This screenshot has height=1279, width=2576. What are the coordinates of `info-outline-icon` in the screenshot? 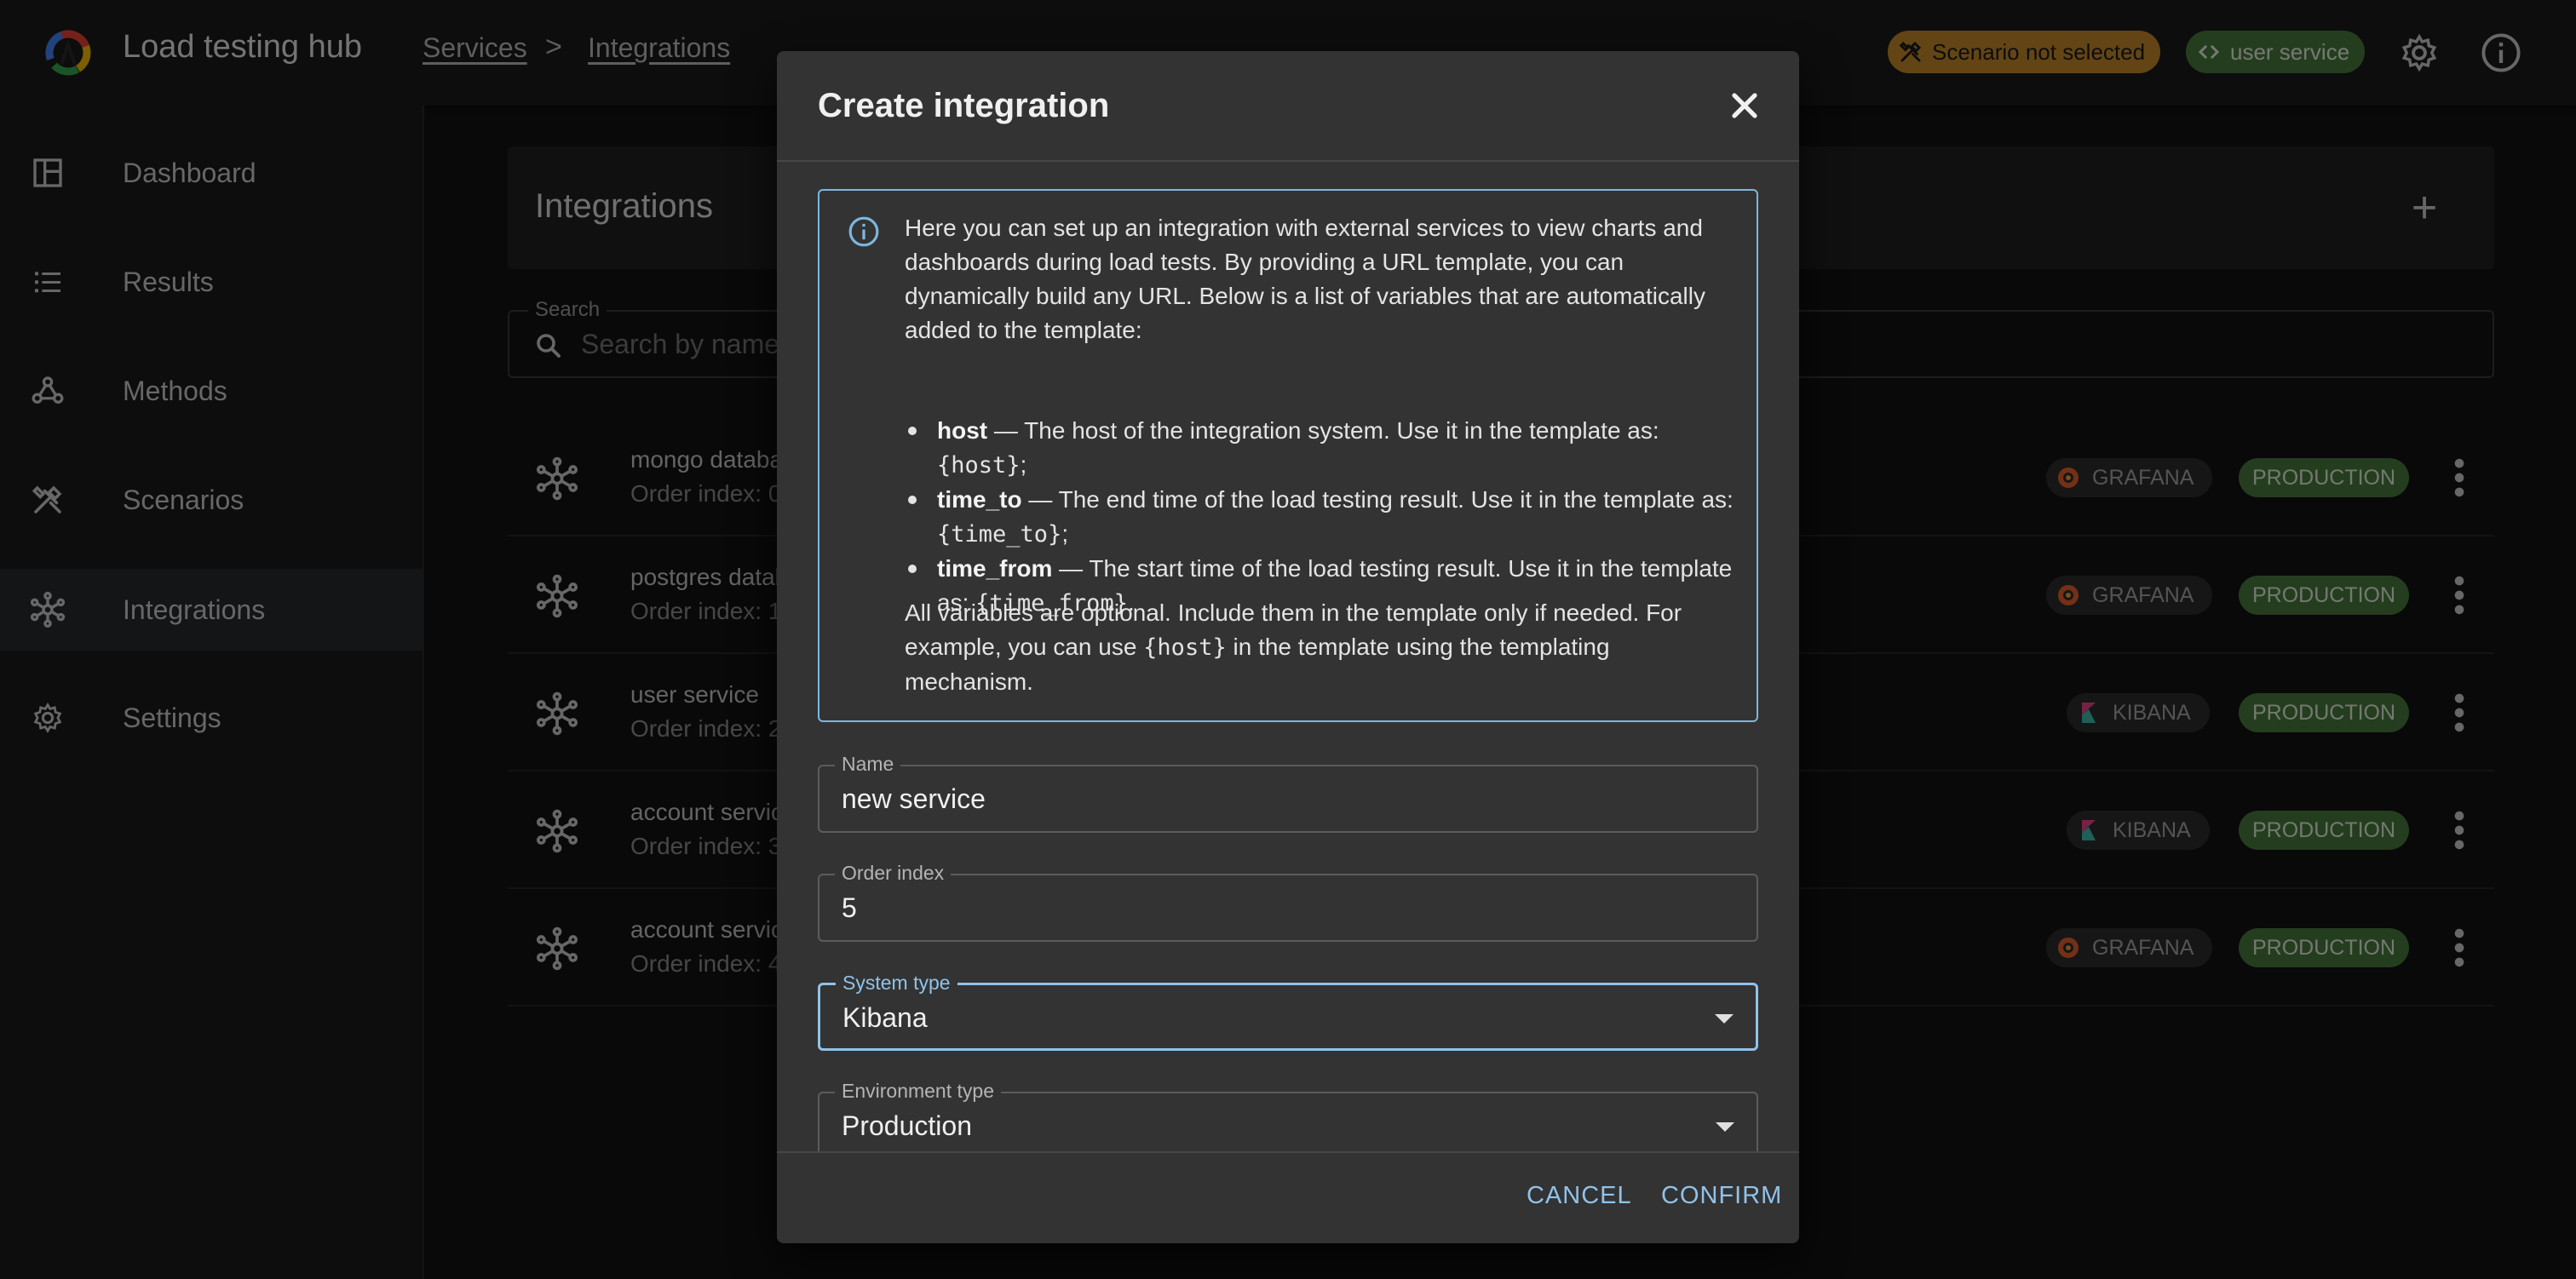 It's located at (864, 232).